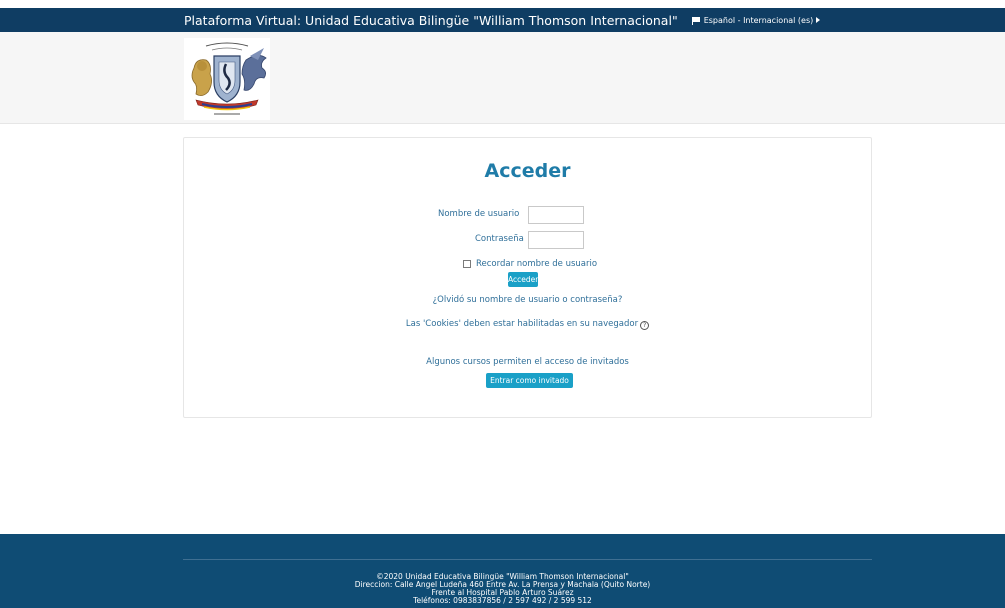  What do you see at coordinates (499, 239) in the screenshot?
I see `password-label: Contraseña` at bounding box center [499, 239].